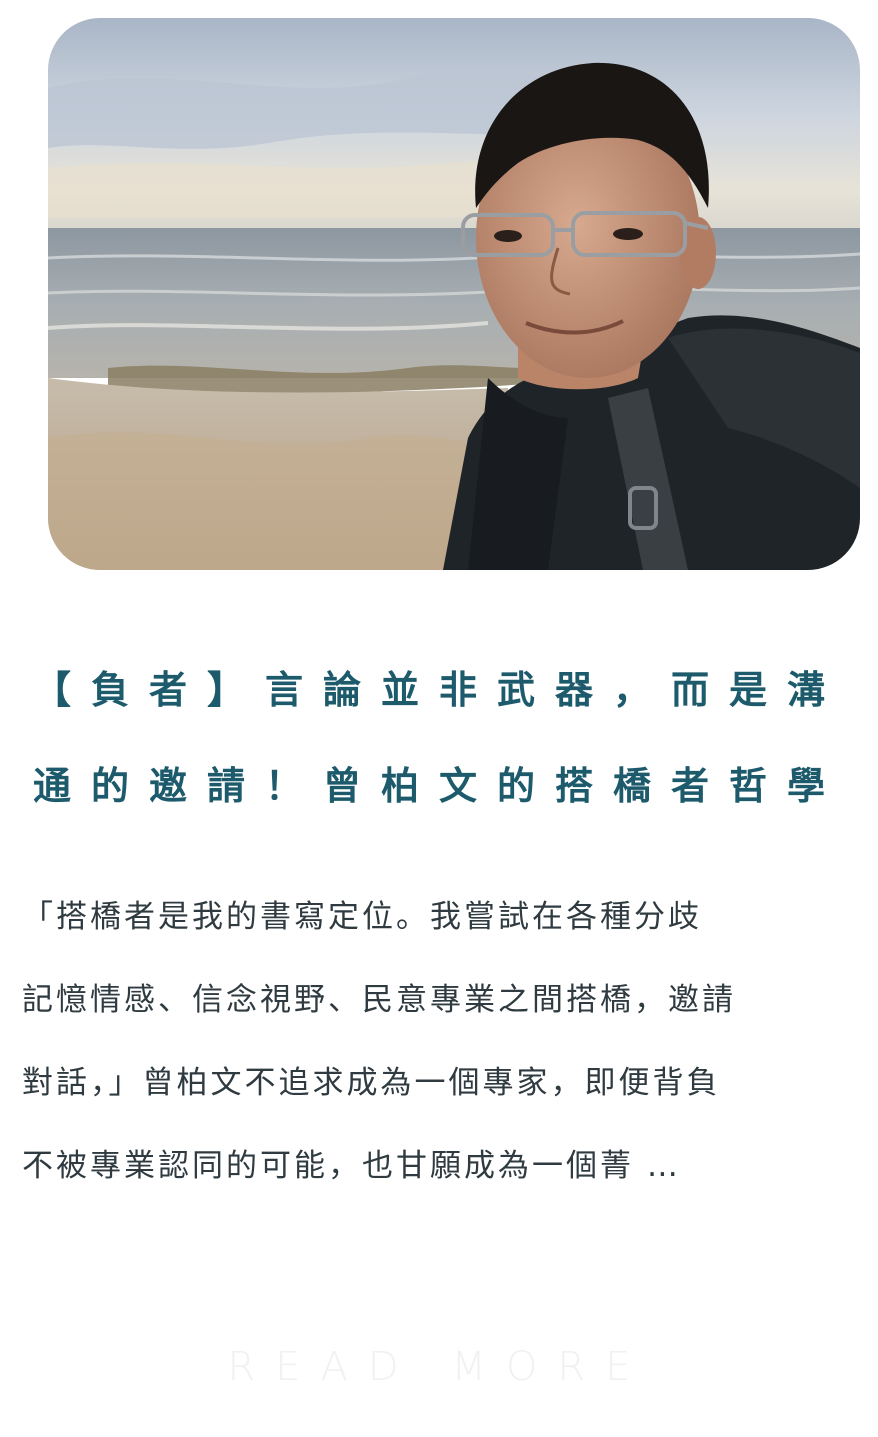 This screenshot has width=878, height=1437. Describe the element at coordinates (438, 786) in the screenshot. I see `headline-line-2: 通的邀請！曾柏文的搭橋者哲學` at that location.